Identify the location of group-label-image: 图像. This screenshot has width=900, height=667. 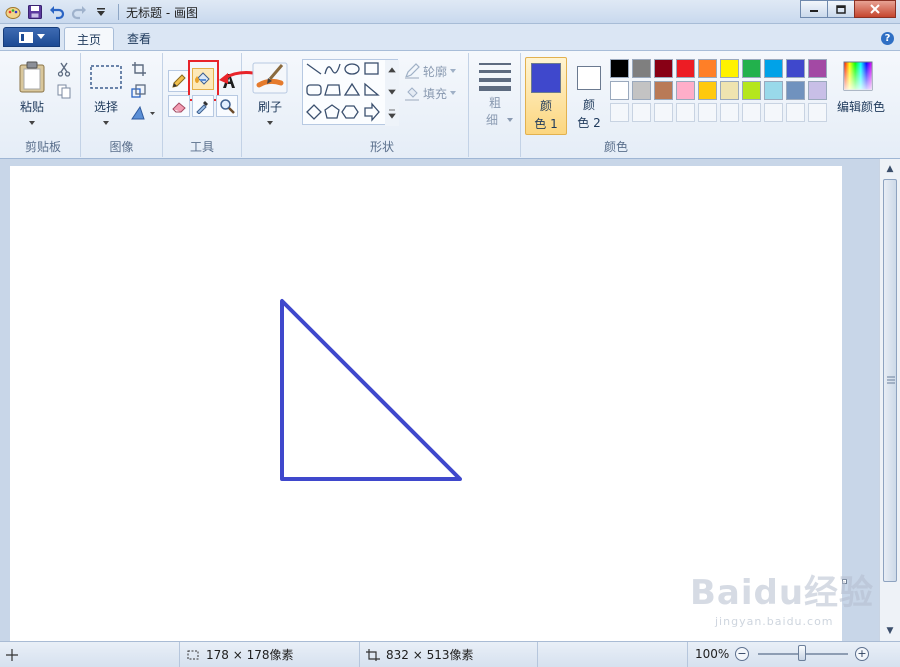
(121, 147).